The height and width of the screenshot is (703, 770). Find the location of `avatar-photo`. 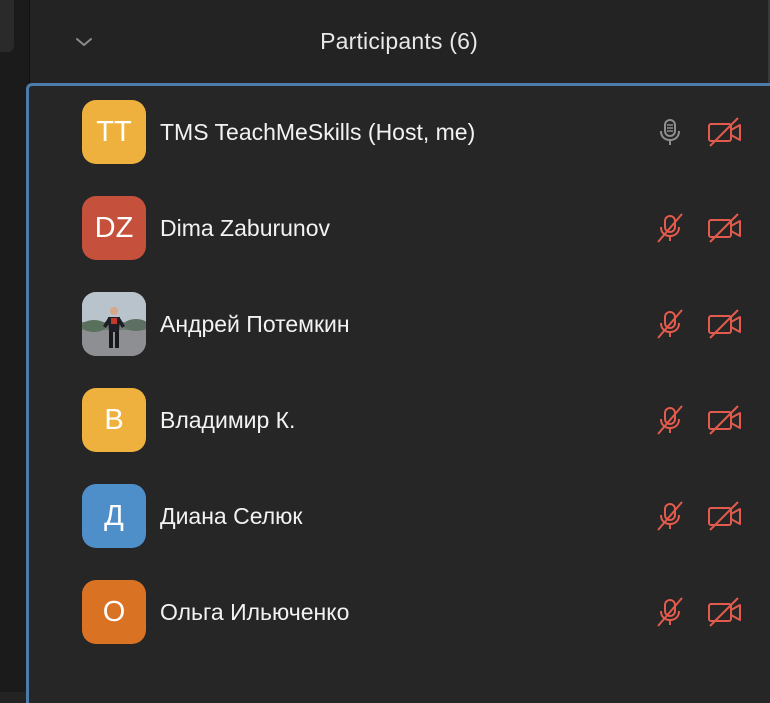

avatar-photo is located at coordinates (114, 324).